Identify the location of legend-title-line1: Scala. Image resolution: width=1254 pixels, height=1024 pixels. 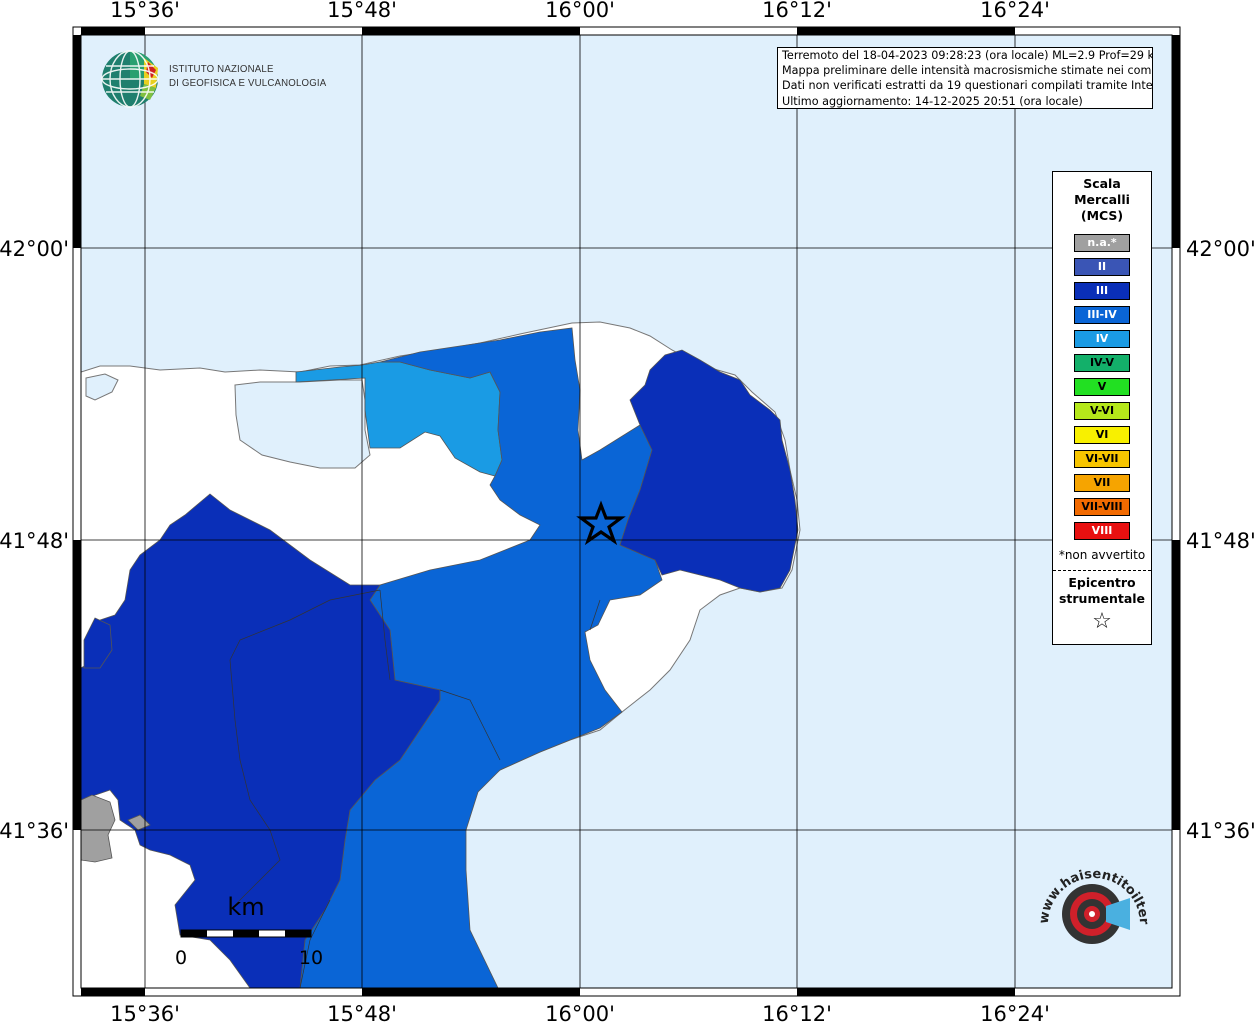
(1102, 183).